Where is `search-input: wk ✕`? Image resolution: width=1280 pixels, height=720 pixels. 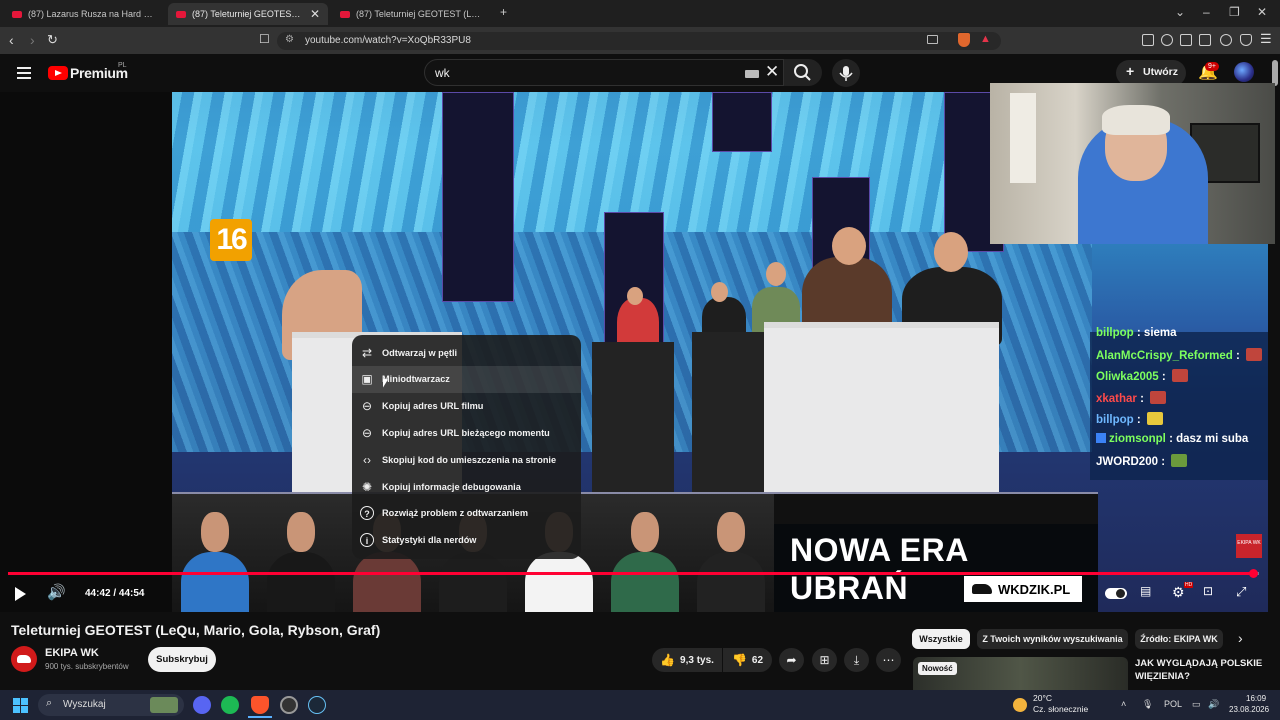 search-input: wk ✕ is located at coordinates (604, 72).